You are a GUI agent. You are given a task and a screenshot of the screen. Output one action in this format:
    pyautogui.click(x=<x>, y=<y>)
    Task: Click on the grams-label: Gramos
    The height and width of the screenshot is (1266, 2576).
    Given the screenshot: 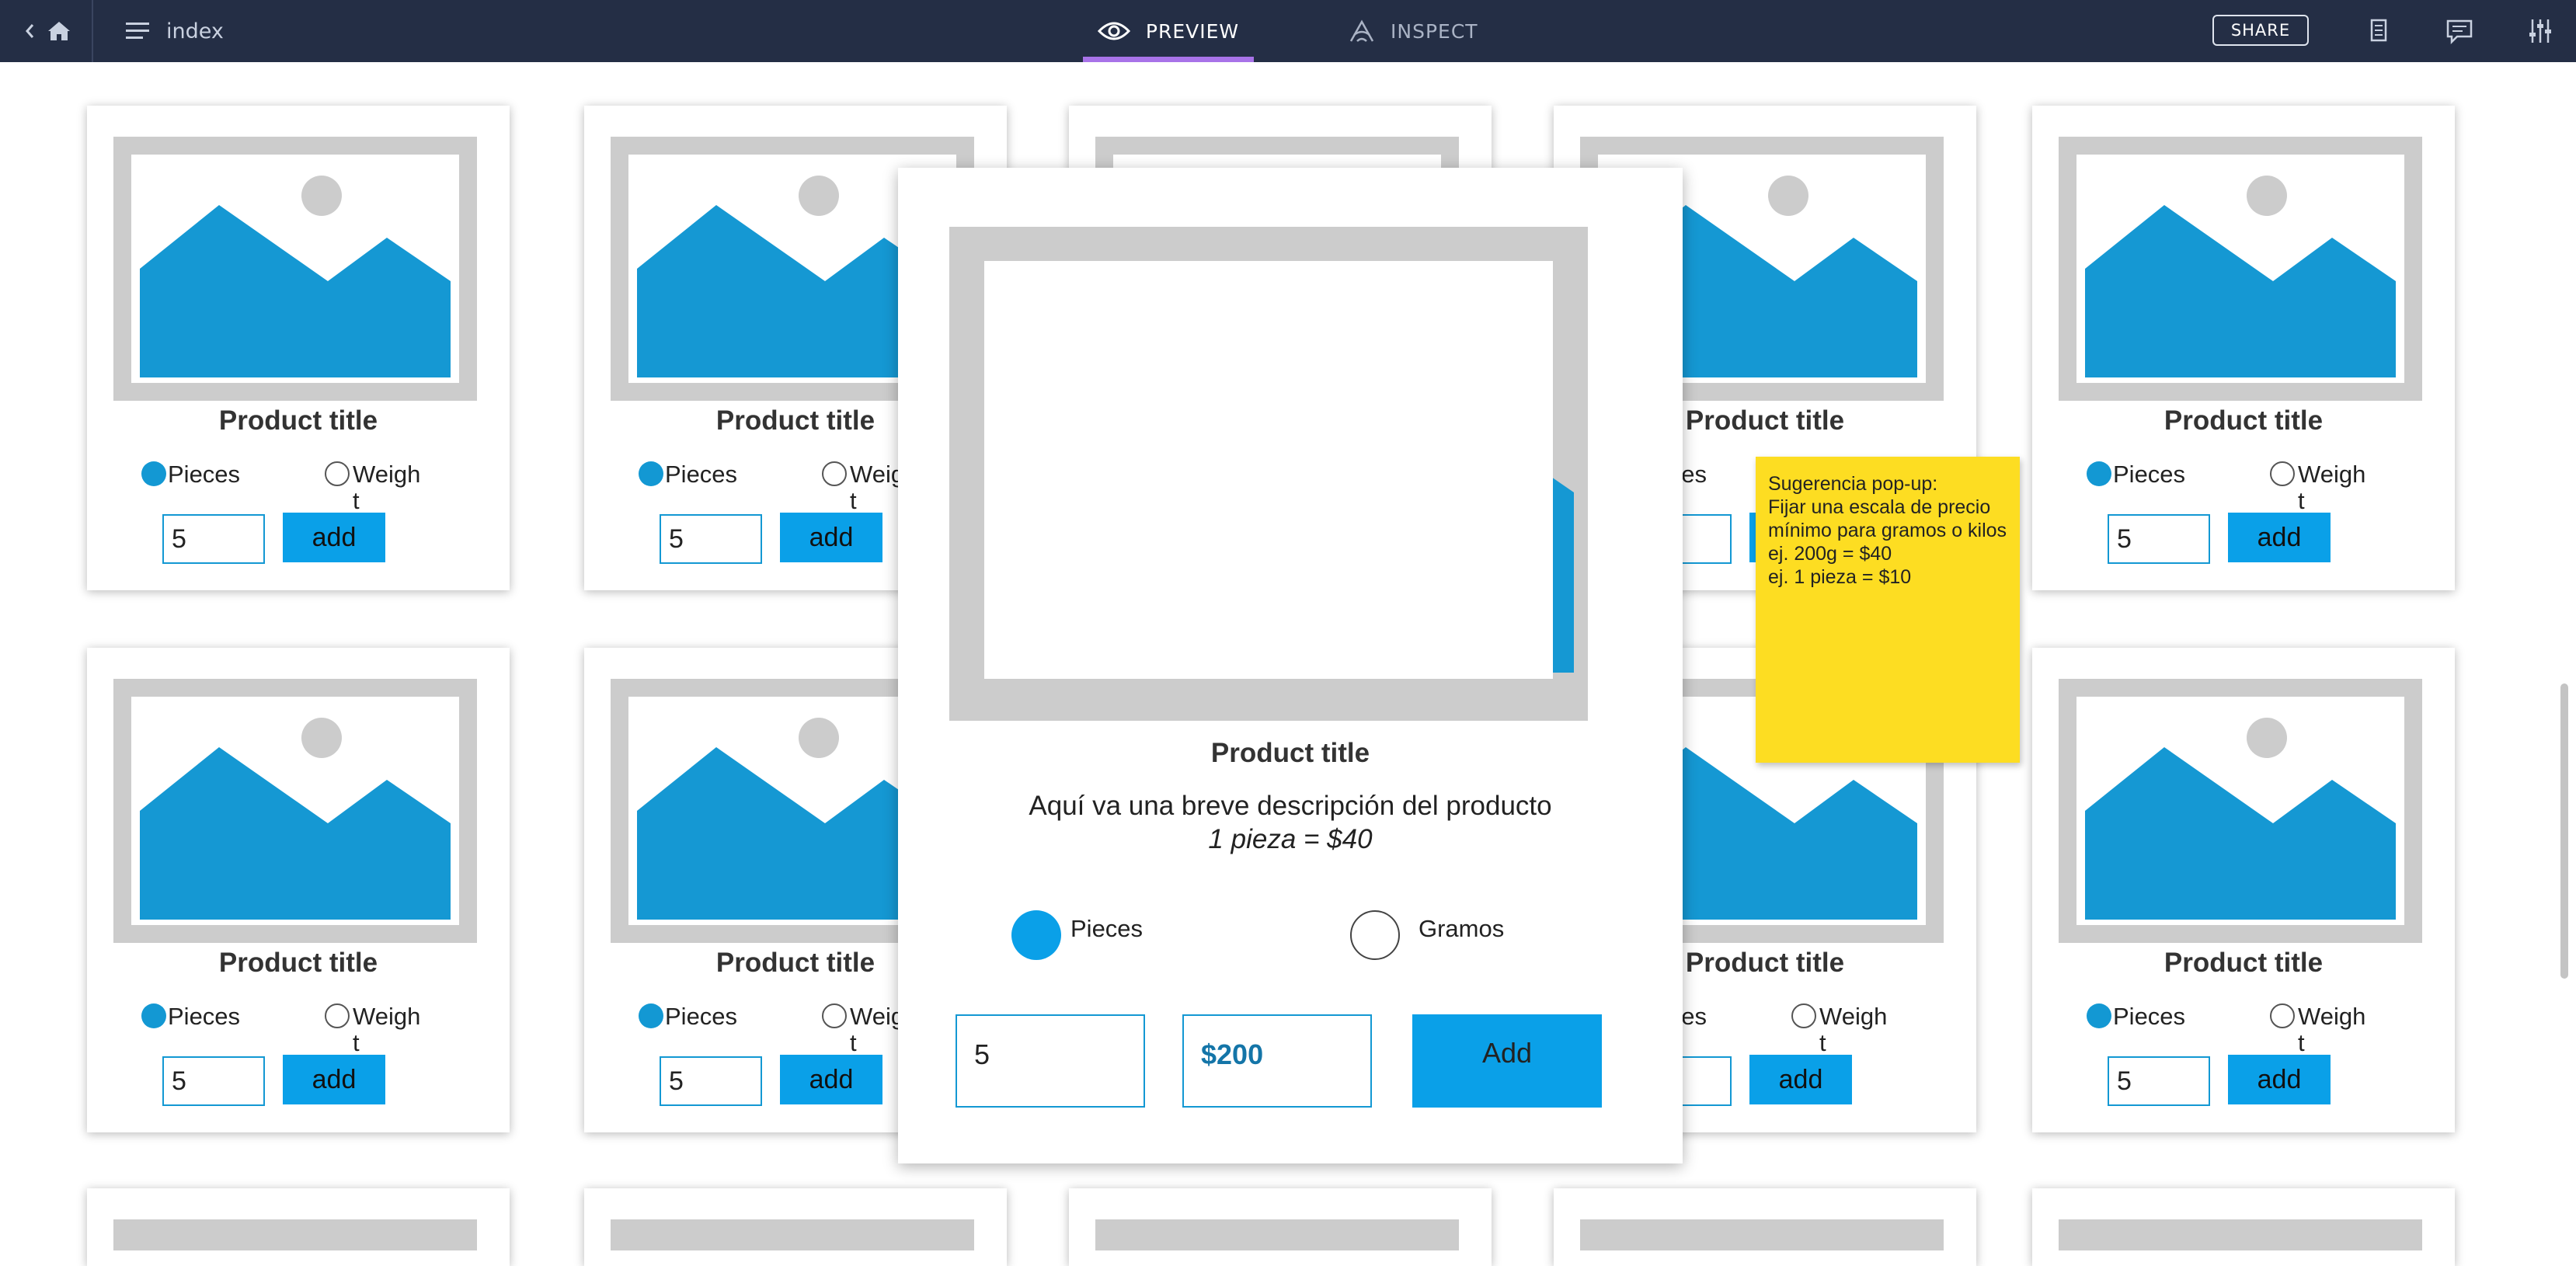 What is the action you would take?
    pyautogui.click(x=1462, y=928)
    